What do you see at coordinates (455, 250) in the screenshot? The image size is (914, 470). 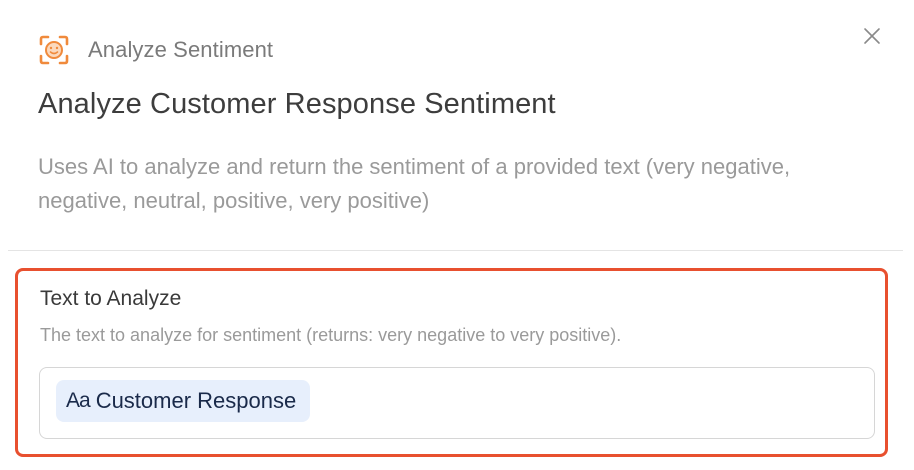 I see `divider` at bounding box center [455, 250].